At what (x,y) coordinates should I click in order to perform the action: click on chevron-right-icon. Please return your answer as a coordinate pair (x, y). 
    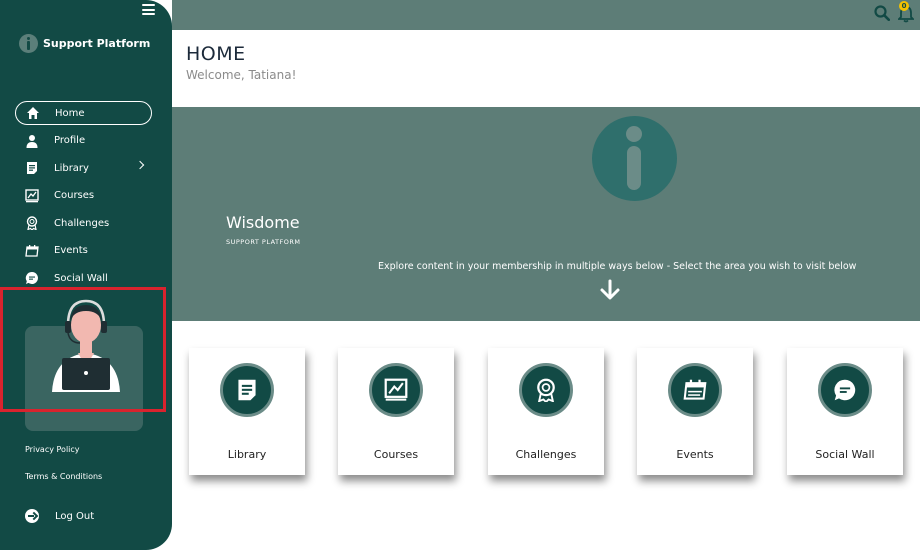
    Looking at the image, I should click on (140, 165).